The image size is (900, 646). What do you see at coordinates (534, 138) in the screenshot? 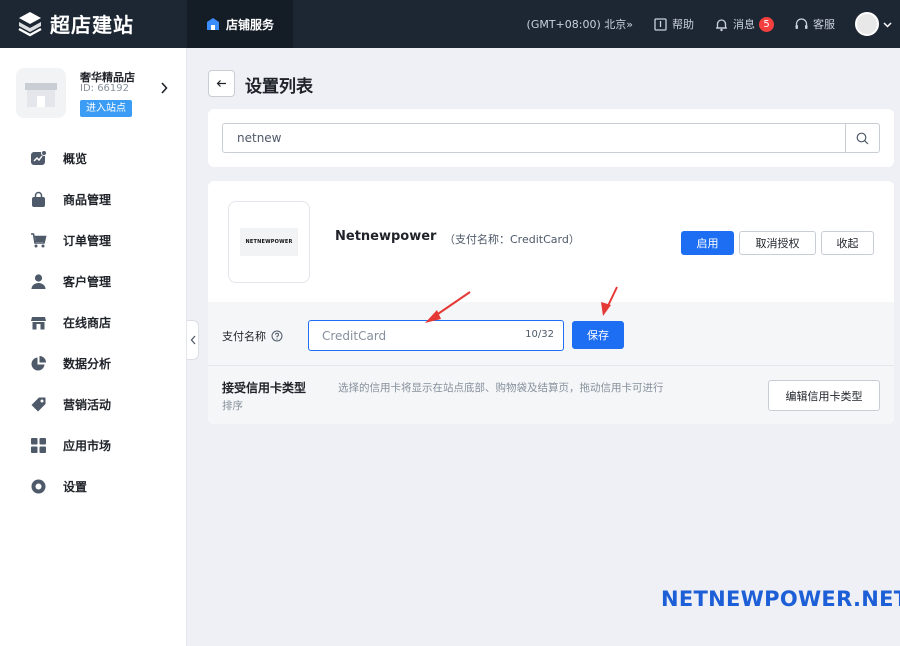
I see `search-input` at bounding box center [534, 138].